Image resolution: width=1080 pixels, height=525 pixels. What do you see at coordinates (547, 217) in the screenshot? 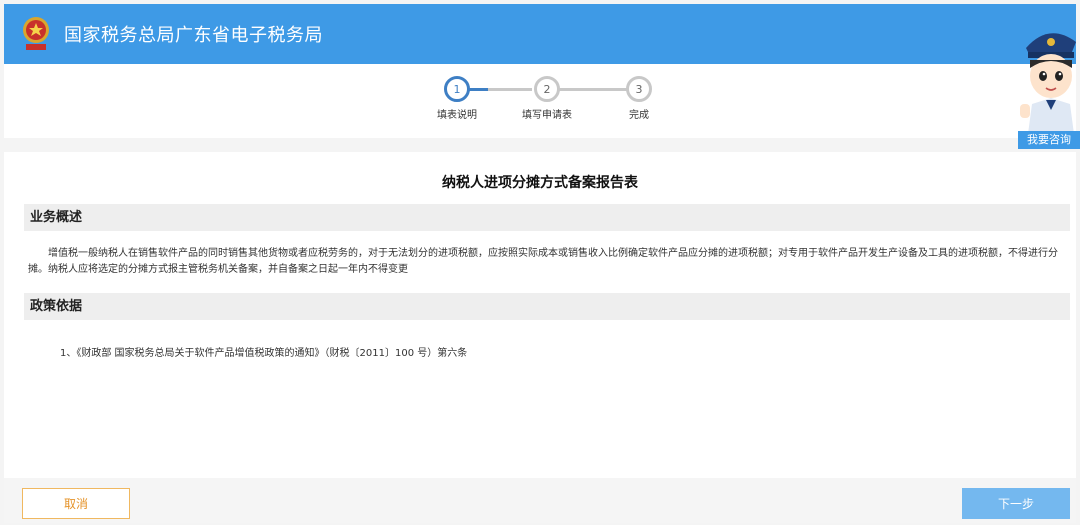
I see `overview-section-header: 业务概述` at bounding box center [547, 217].